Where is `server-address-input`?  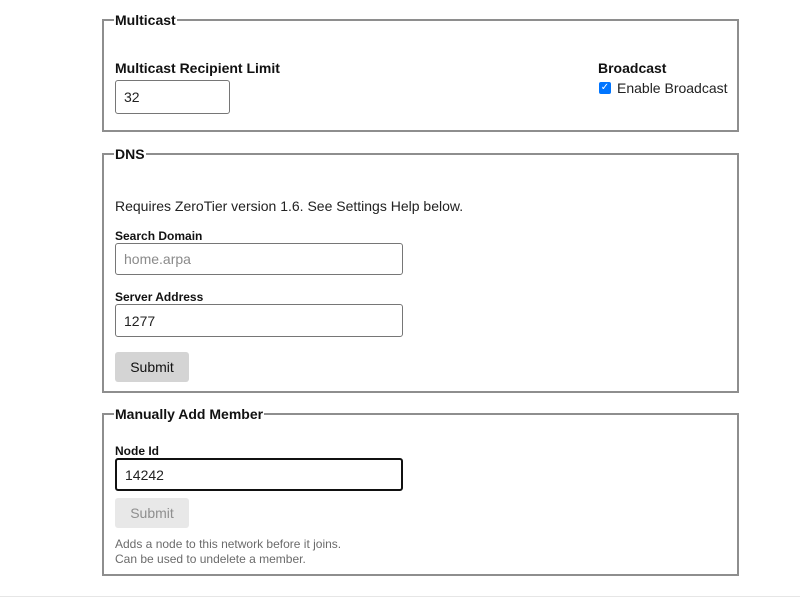
server-address-input is located at coordinates (259, 320).